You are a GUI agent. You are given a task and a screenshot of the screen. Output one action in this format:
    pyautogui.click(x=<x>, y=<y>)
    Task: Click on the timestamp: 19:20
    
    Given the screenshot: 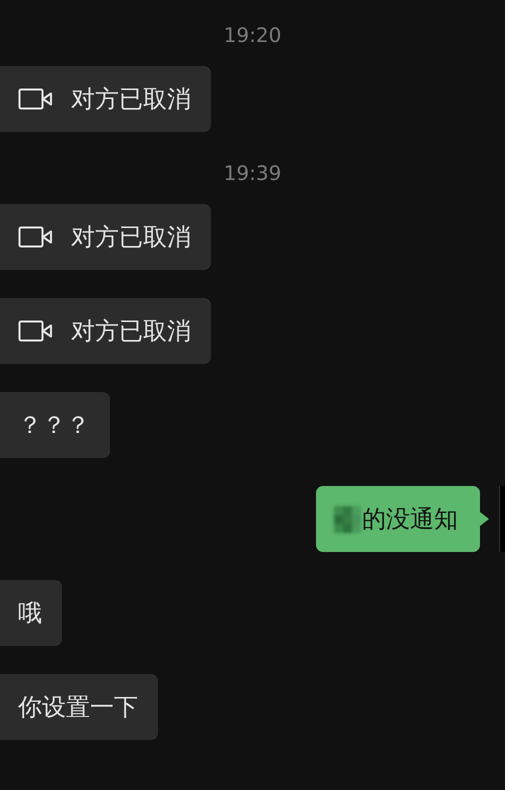 What is the action you would take?
    pyautogui.click(x=253, y=35)
    